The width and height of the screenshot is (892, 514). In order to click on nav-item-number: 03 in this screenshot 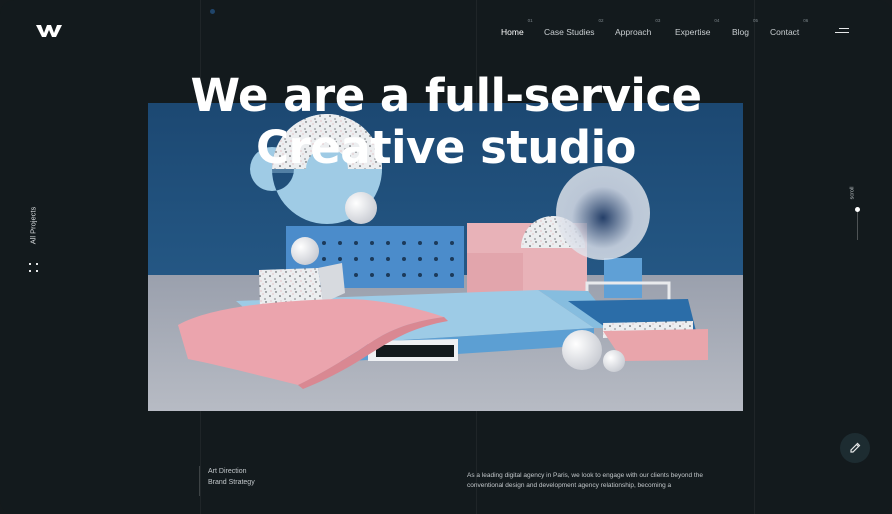, I will do `click(658, 20)`.